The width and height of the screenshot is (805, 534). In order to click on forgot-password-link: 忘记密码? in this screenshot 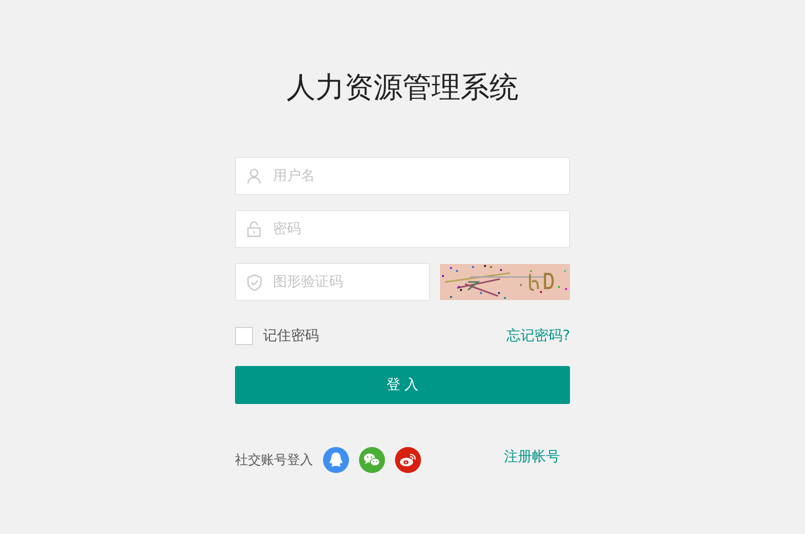, I will do `click(538, 336)`.